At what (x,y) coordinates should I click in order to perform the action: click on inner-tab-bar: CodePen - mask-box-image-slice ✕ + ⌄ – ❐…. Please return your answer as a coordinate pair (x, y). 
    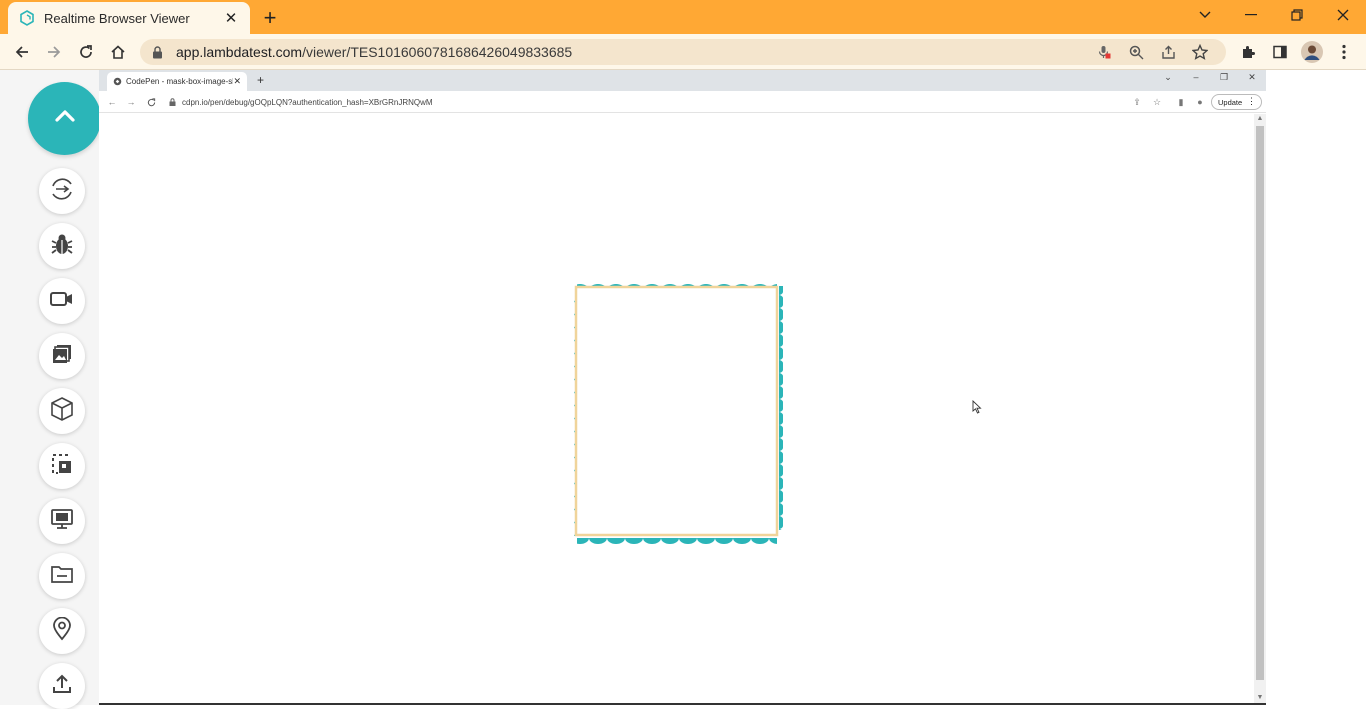
    Looking at the image, I should click on (682, 80).